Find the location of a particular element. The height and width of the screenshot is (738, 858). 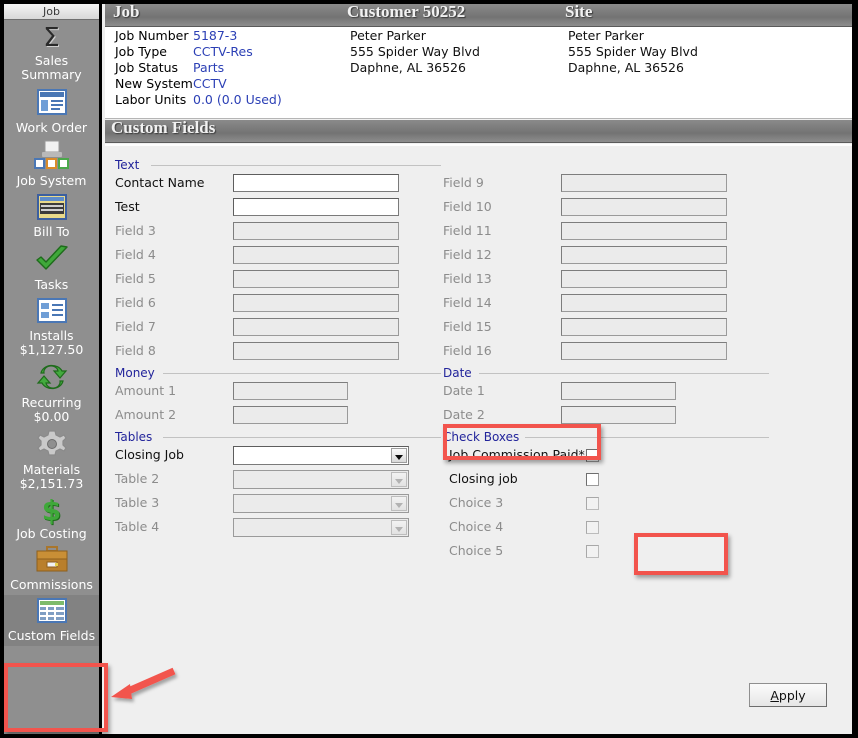

site-address-line: Daphne, AL 36526 is located at coordinates (626, 67).